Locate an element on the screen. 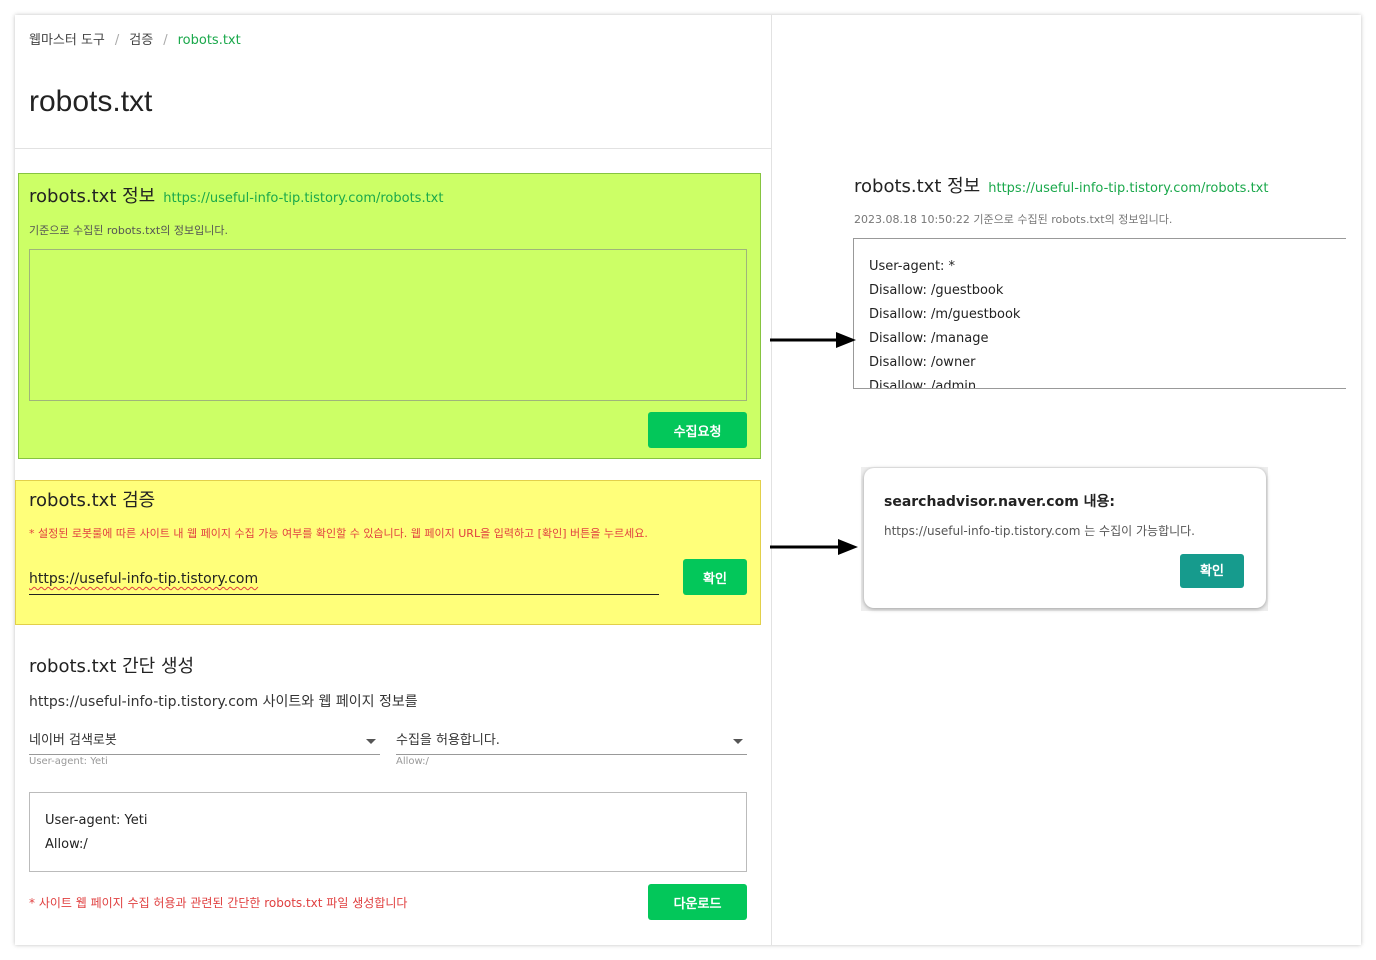 Image resolution: width=1376 pixels, height=960 pixels. generated-robots-box: User-agent: Yeti Allow:/ is located at coordinates (388, 832).